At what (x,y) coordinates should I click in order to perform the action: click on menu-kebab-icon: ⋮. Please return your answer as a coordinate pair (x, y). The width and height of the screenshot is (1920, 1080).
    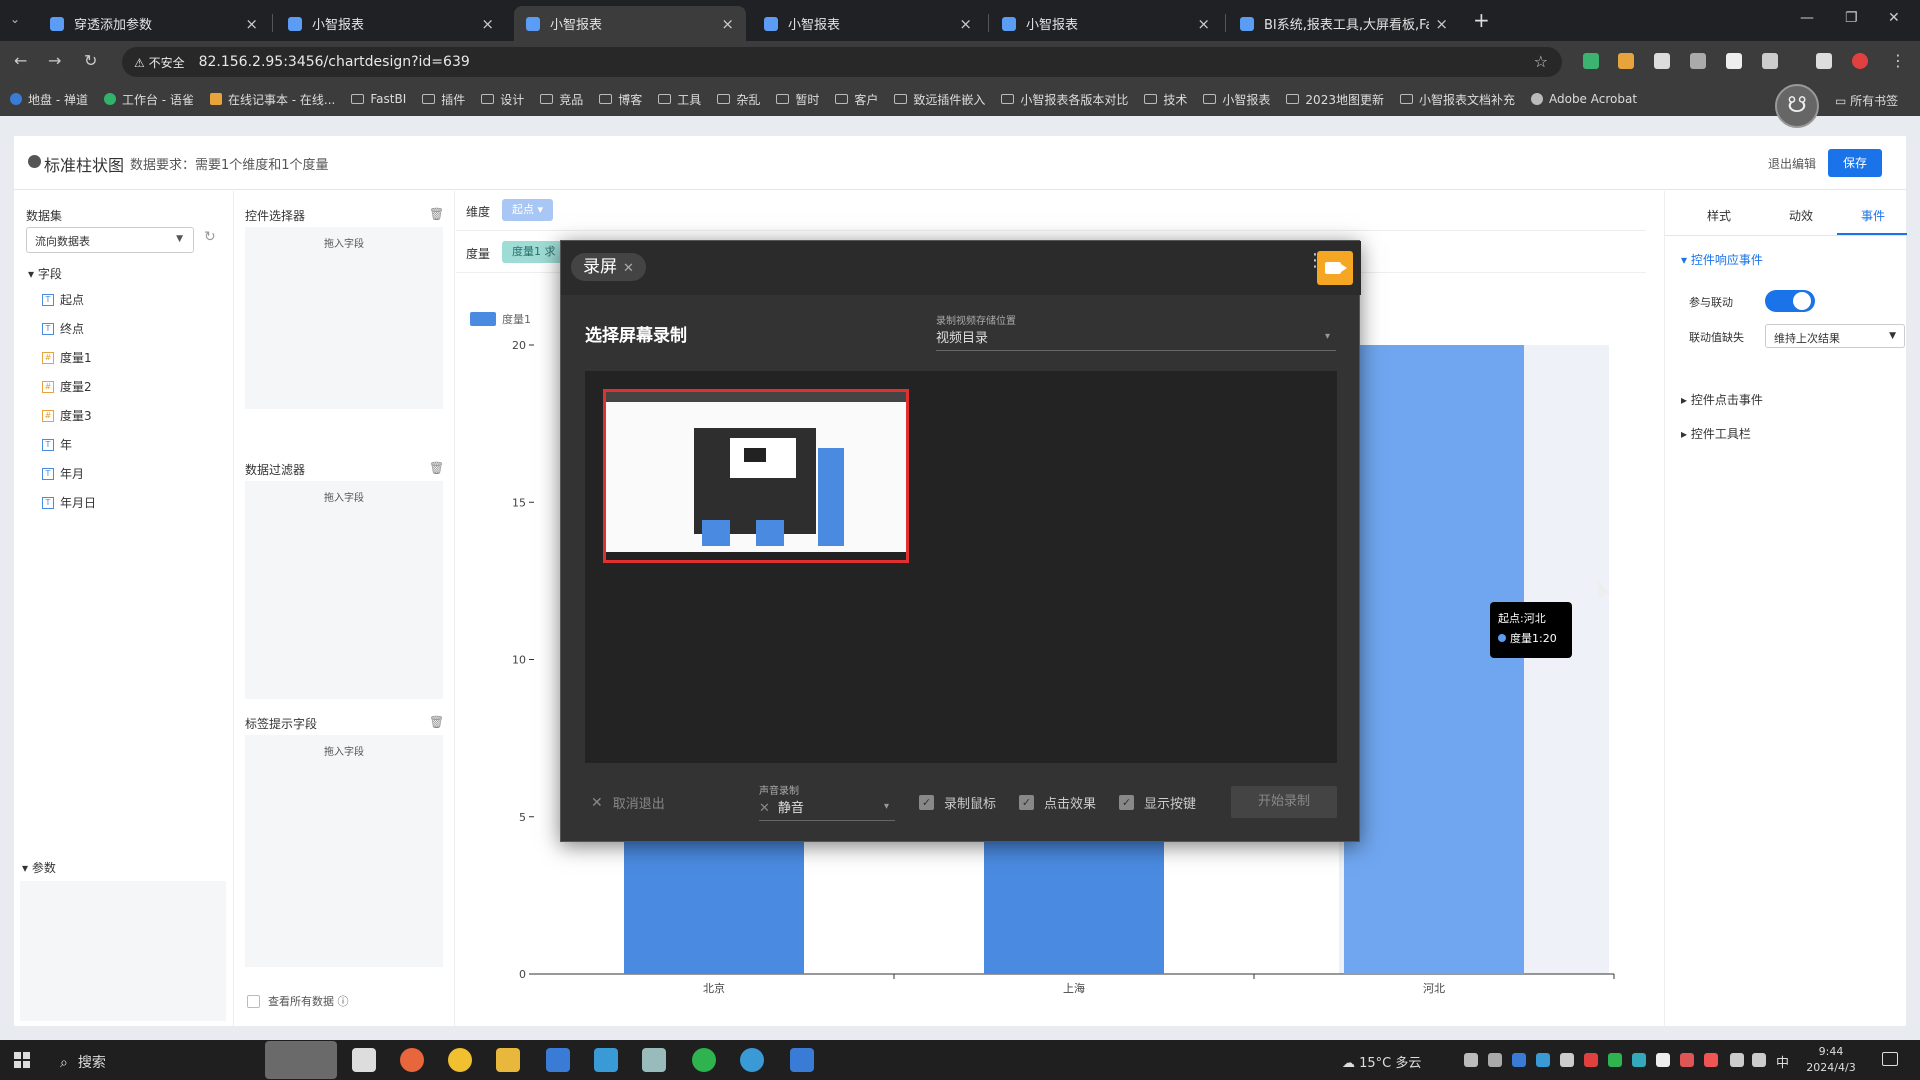
    Looking at the image, I should click on (1898, 60).